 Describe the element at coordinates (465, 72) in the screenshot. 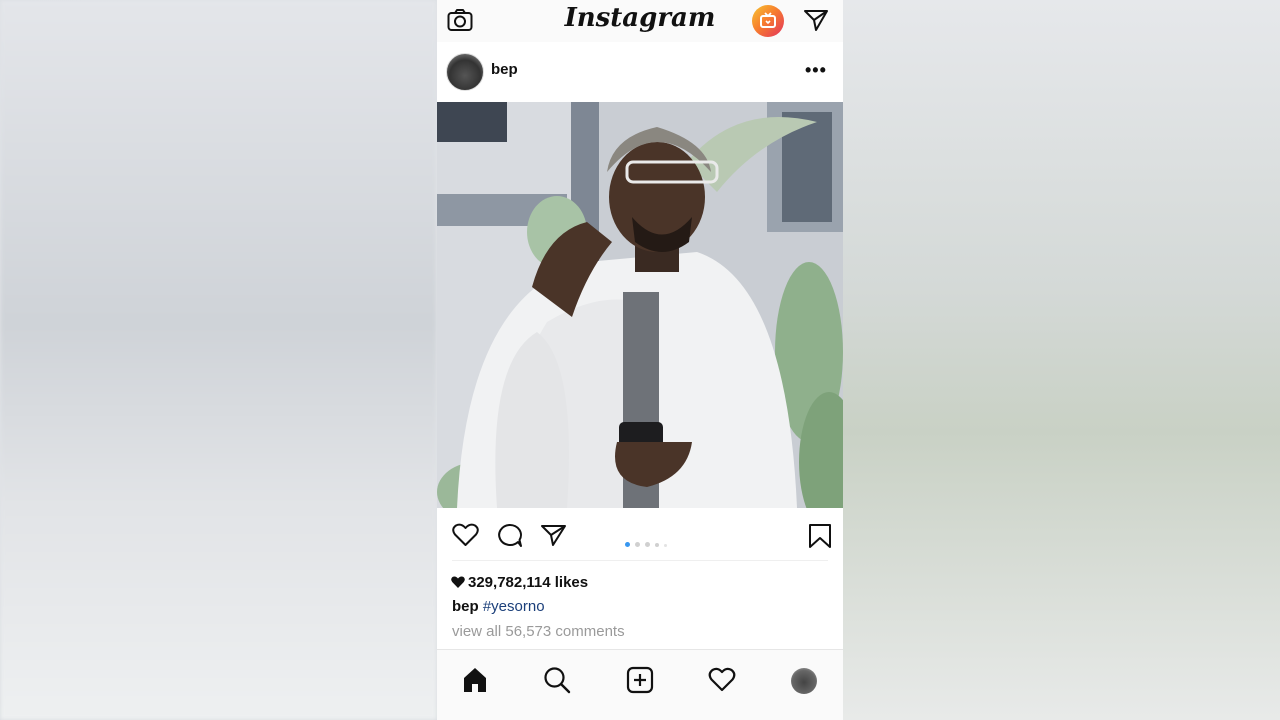

I see `avatar` at that location.